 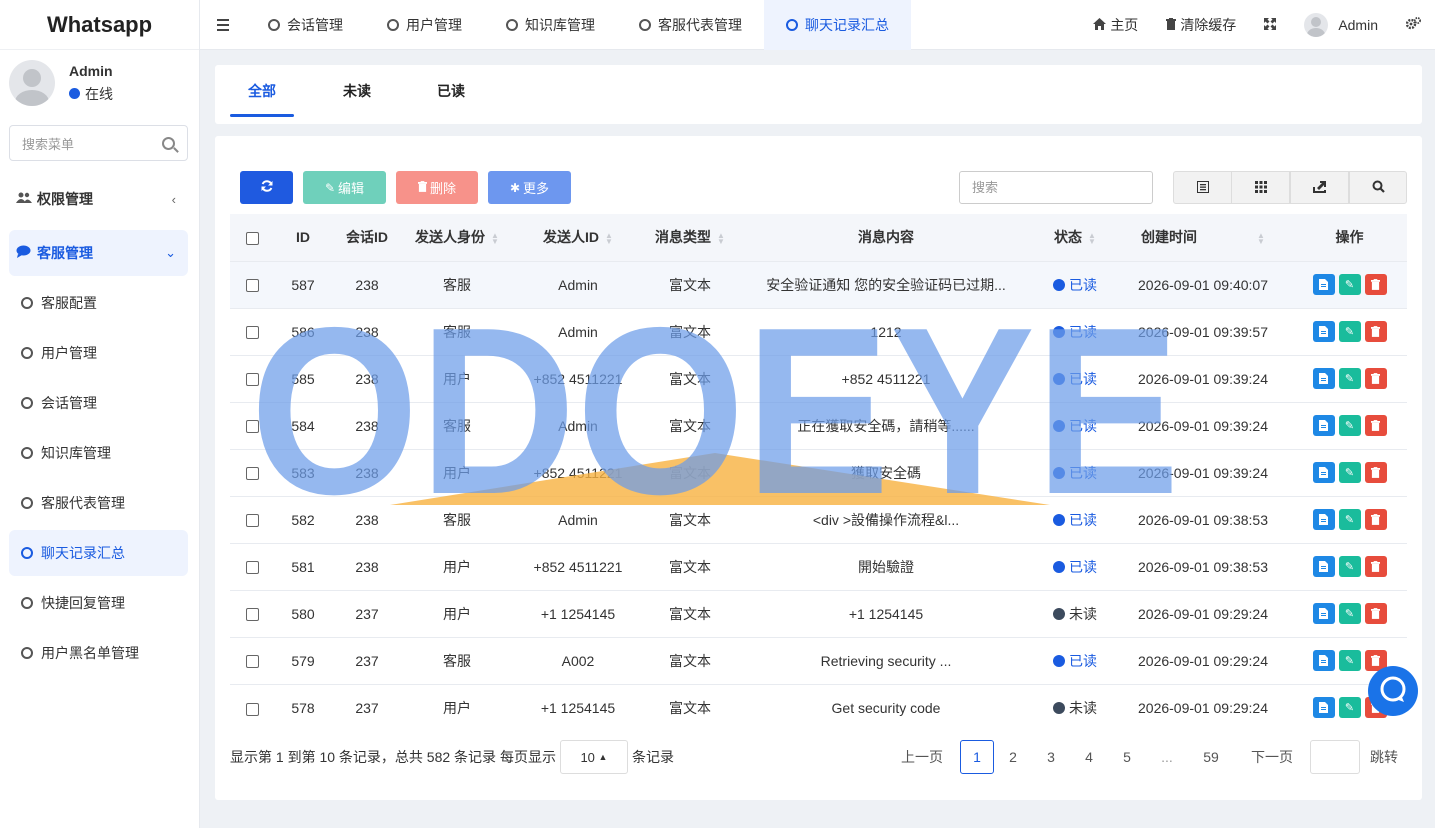 What do you see at coordinates (1272, 757) in the screenshot?
I see `next-page-button: 下一页` at bounding box center [1272, 757].